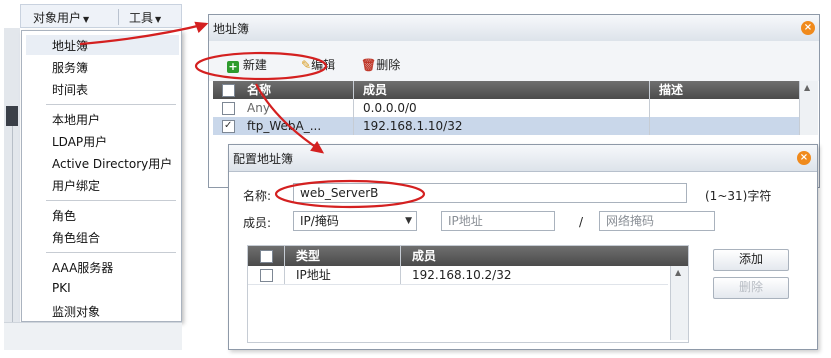  Describe the element at coordinates (380, 65) in the screenshot. I see `delete-button: 🗑删除` at that location.